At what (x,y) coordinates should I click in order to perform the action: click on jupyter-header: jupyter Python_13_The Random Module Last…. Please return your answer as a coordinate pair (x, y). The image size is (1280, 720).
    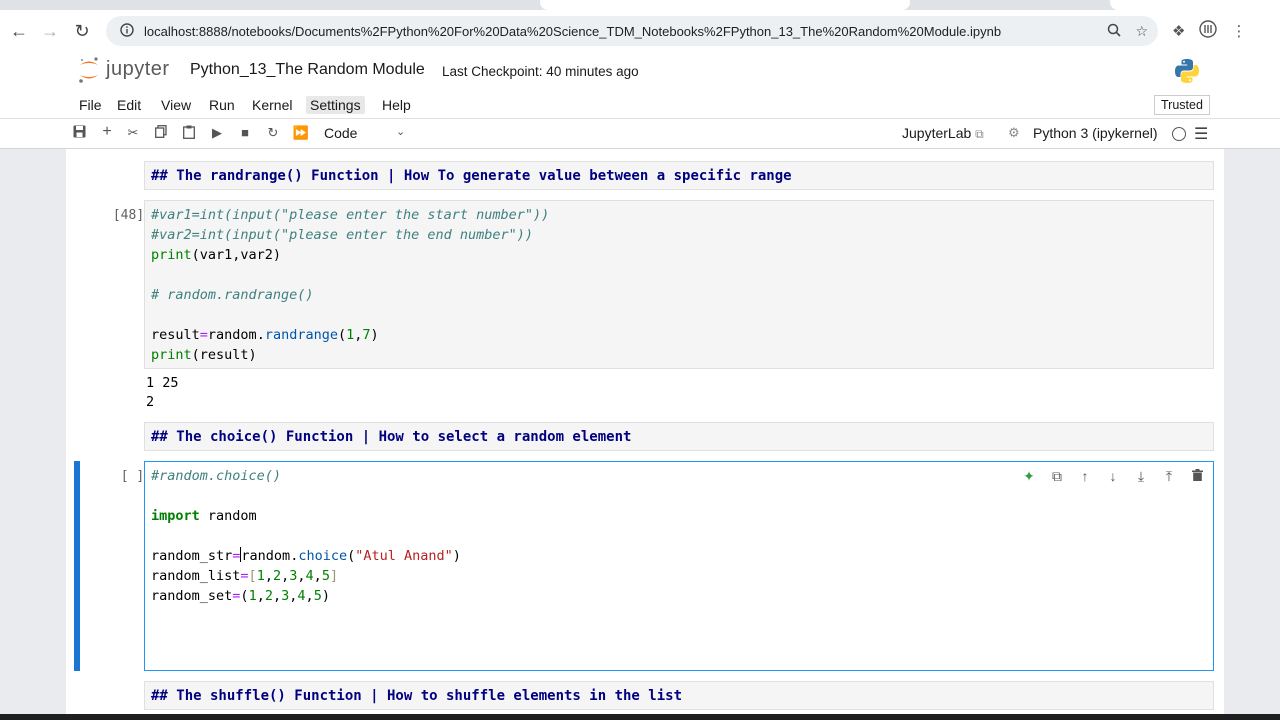
    Looking at the image, I should click on (640, 72).